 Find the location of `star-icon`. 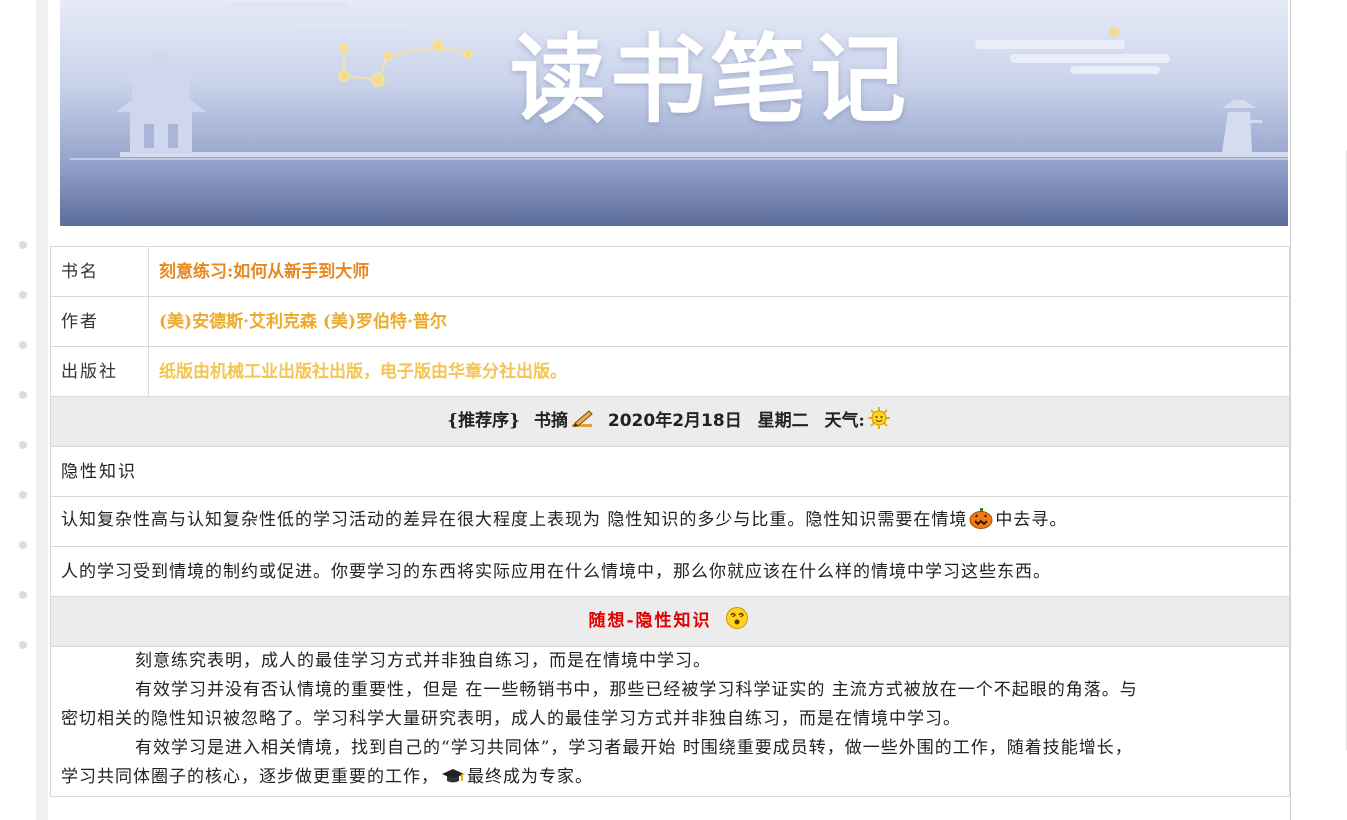

star-icon is located at coordinates (1114, 32).